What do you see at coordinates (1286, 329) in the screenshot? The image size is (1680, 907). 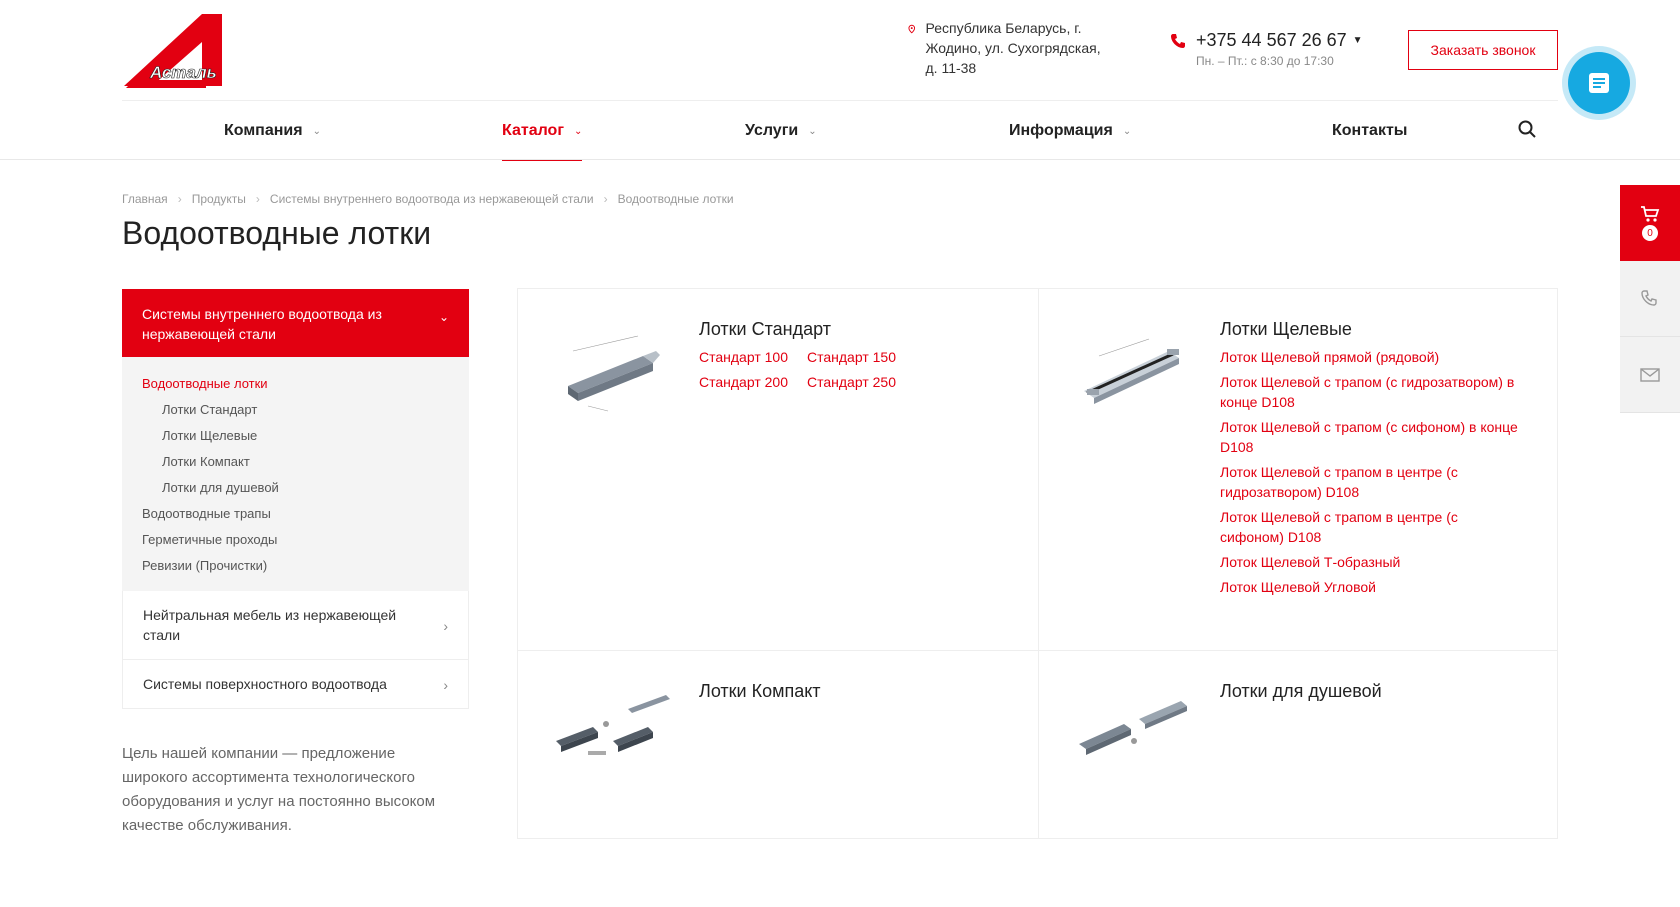 I see `product-title: Лотки Щелевые` at bounding box center [1286, 329].